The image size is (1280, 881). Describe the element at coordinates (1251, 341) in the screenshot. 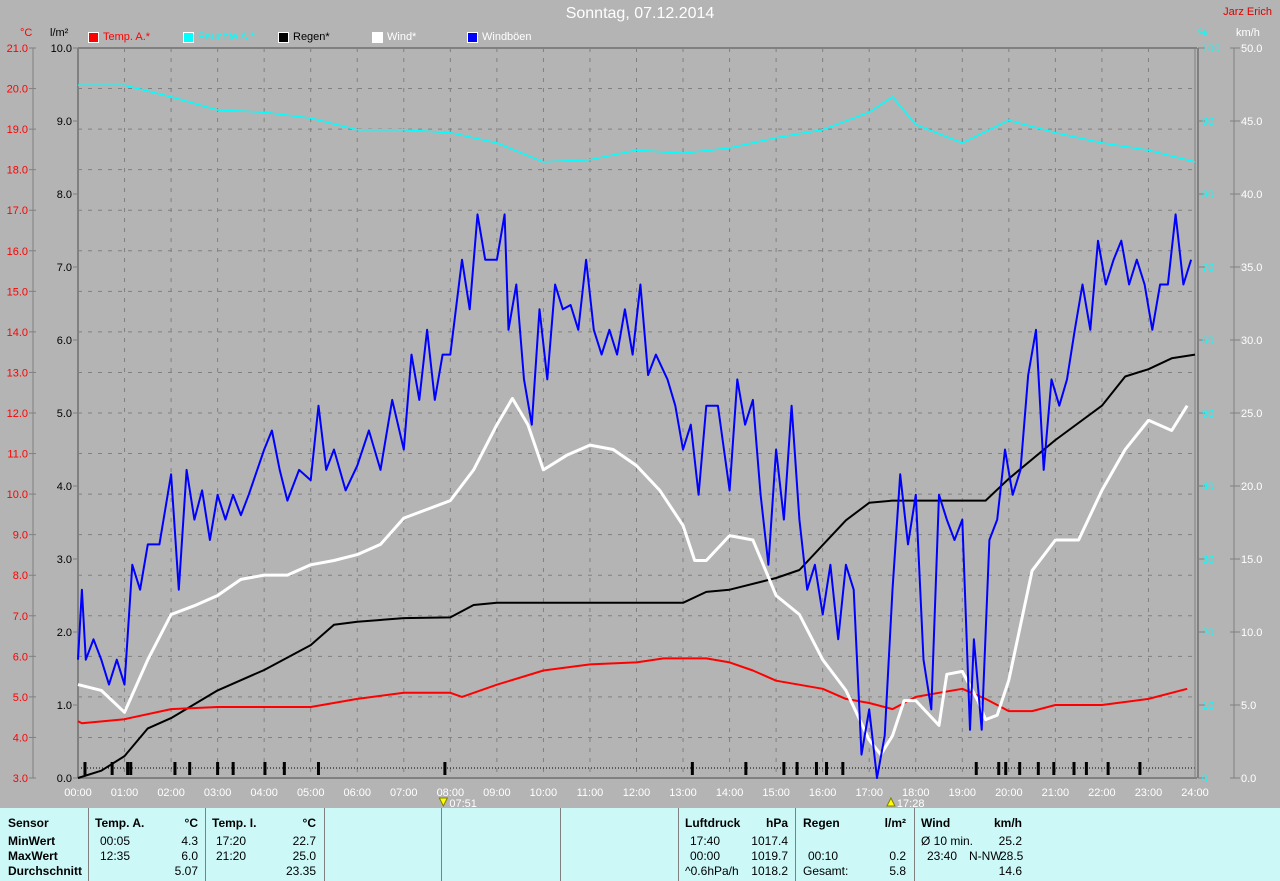

I see `wind-tick-label: 30.0` at that location.